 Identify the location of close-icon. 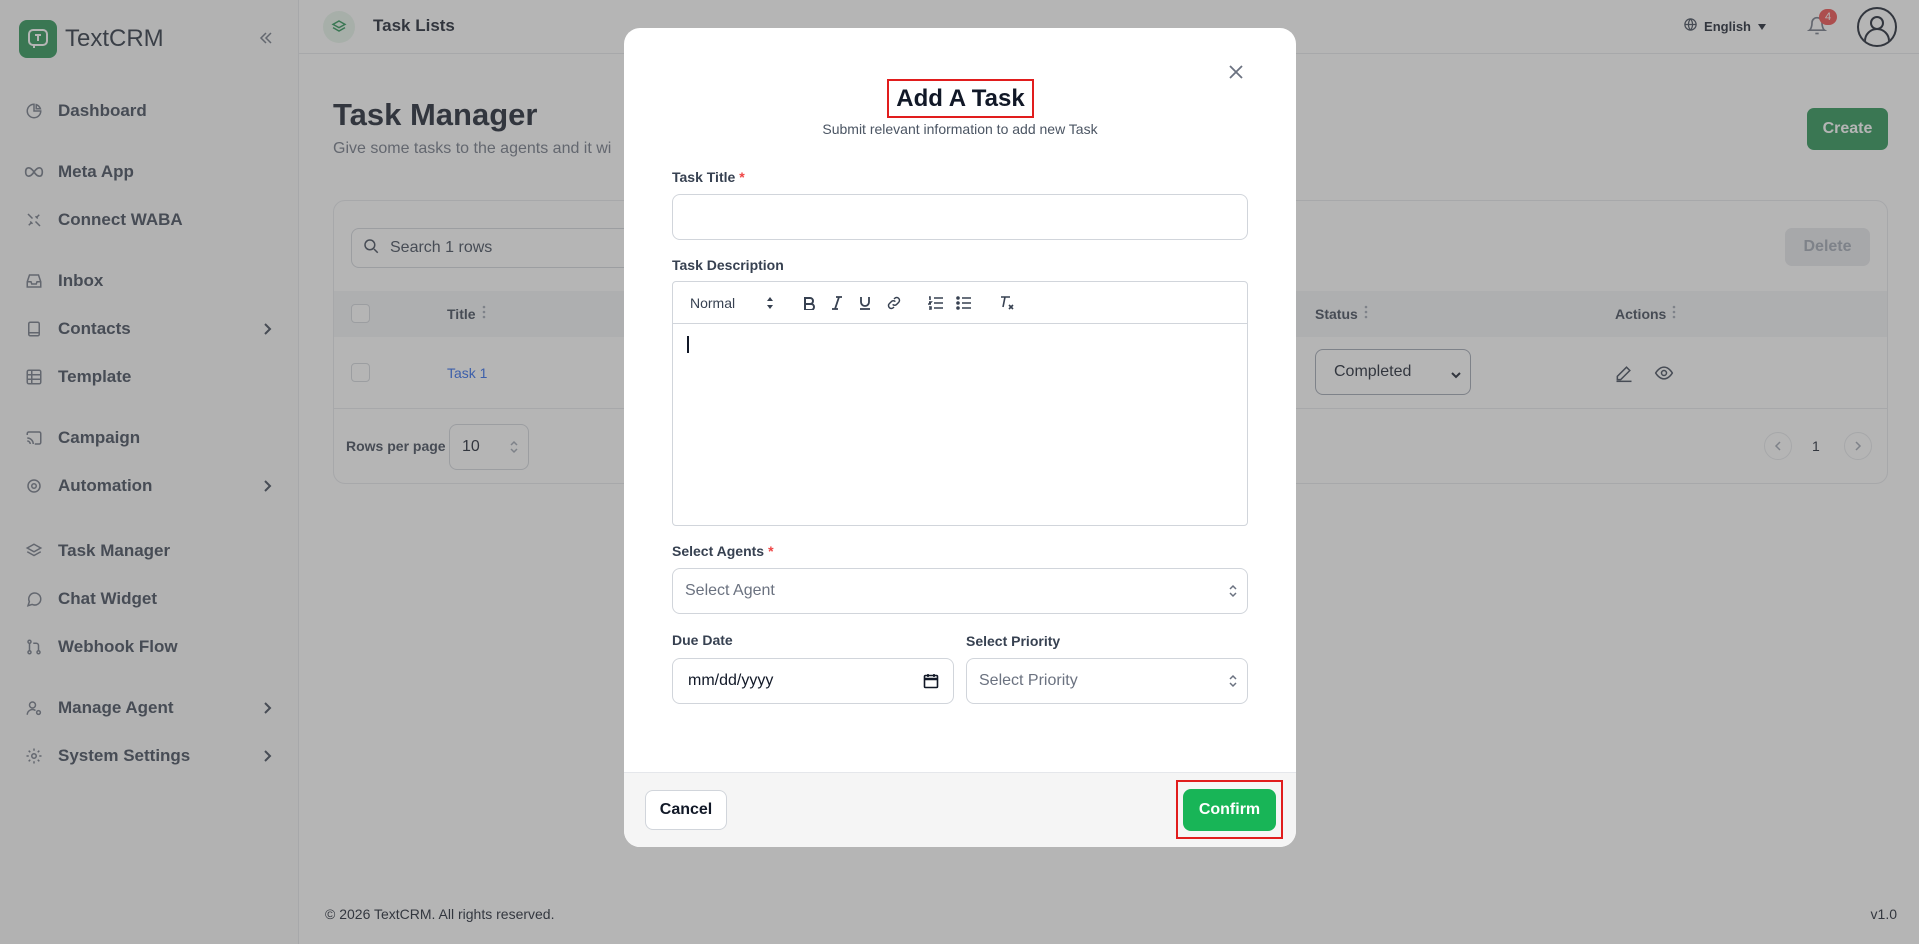
(1236, 72).